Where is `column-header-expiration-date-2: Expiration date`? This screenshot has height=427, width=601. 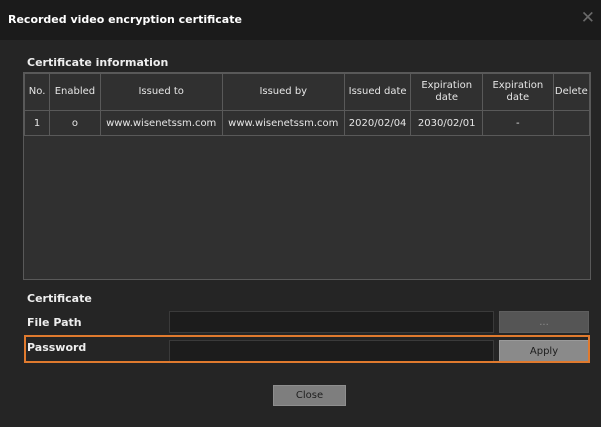
column-header-expiration-date-2: Expiration date is located at coordinates (518, 92).